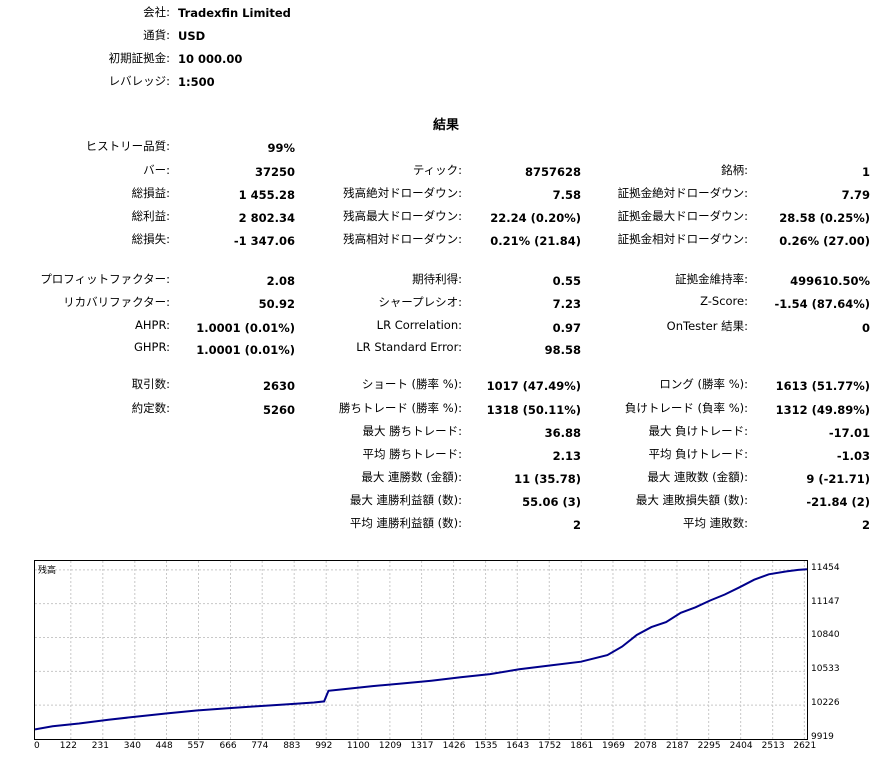 Image resolution: width=892 pixels, height=778 pixels. I want to click on header-label: レバレッジ:, so click(139, 81).